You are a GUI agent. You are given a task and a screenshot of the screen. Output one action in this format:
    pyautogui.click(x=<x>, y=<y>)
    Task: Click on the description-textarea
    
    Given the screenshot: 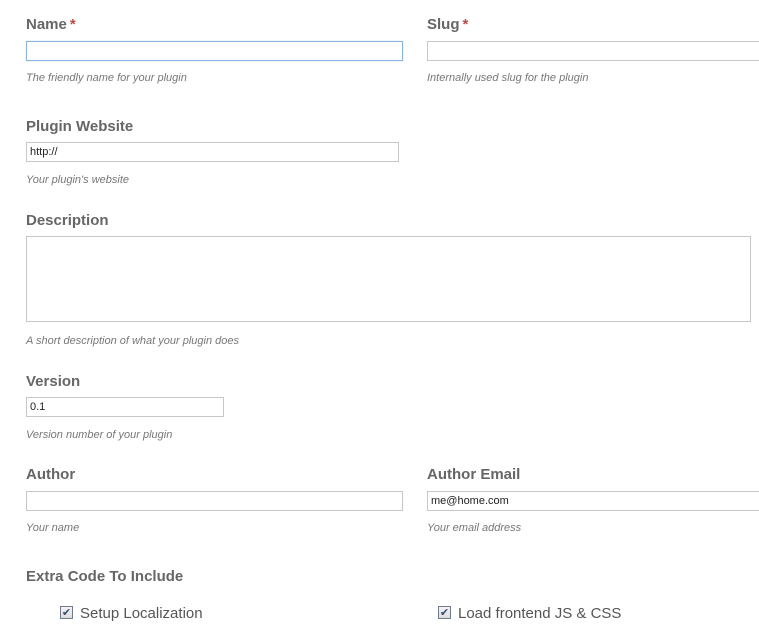 What is the action you would take?
    pyautogui.click(x=388, y=279)
    